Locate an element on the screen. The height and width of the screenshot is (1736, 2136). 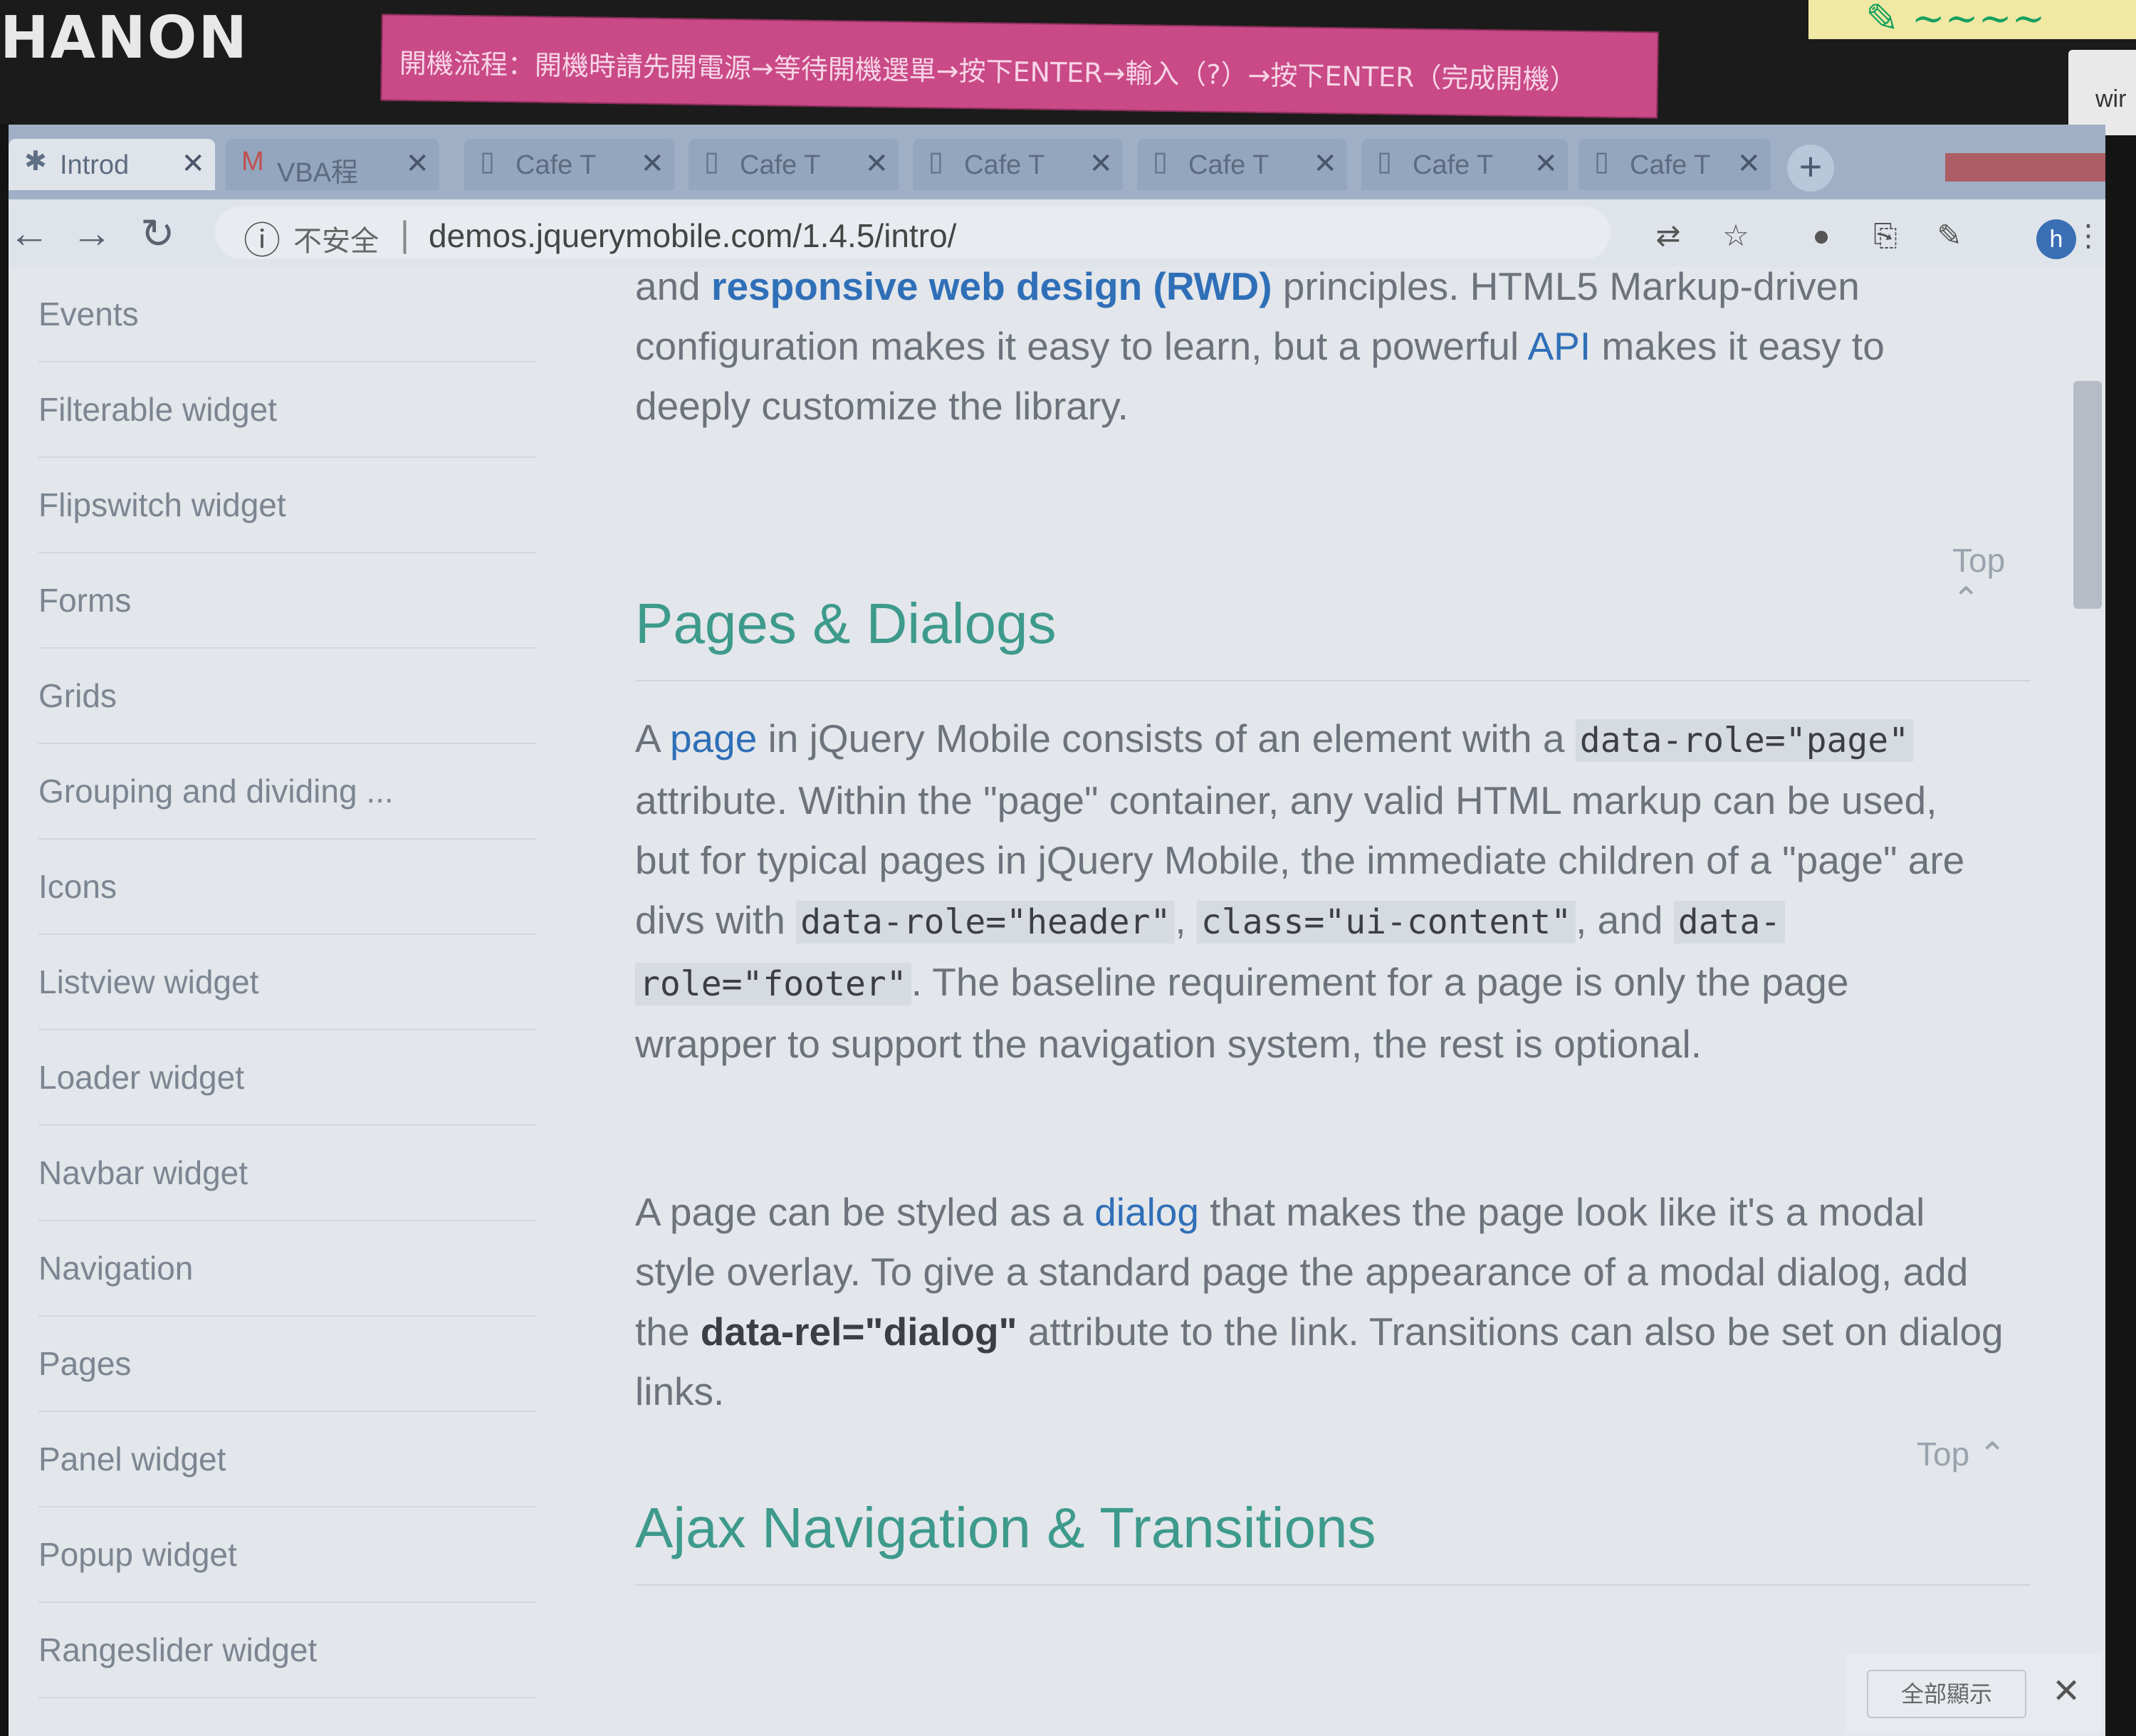
sidebar-item-icons: Icons is located at coordinates (287, 888).